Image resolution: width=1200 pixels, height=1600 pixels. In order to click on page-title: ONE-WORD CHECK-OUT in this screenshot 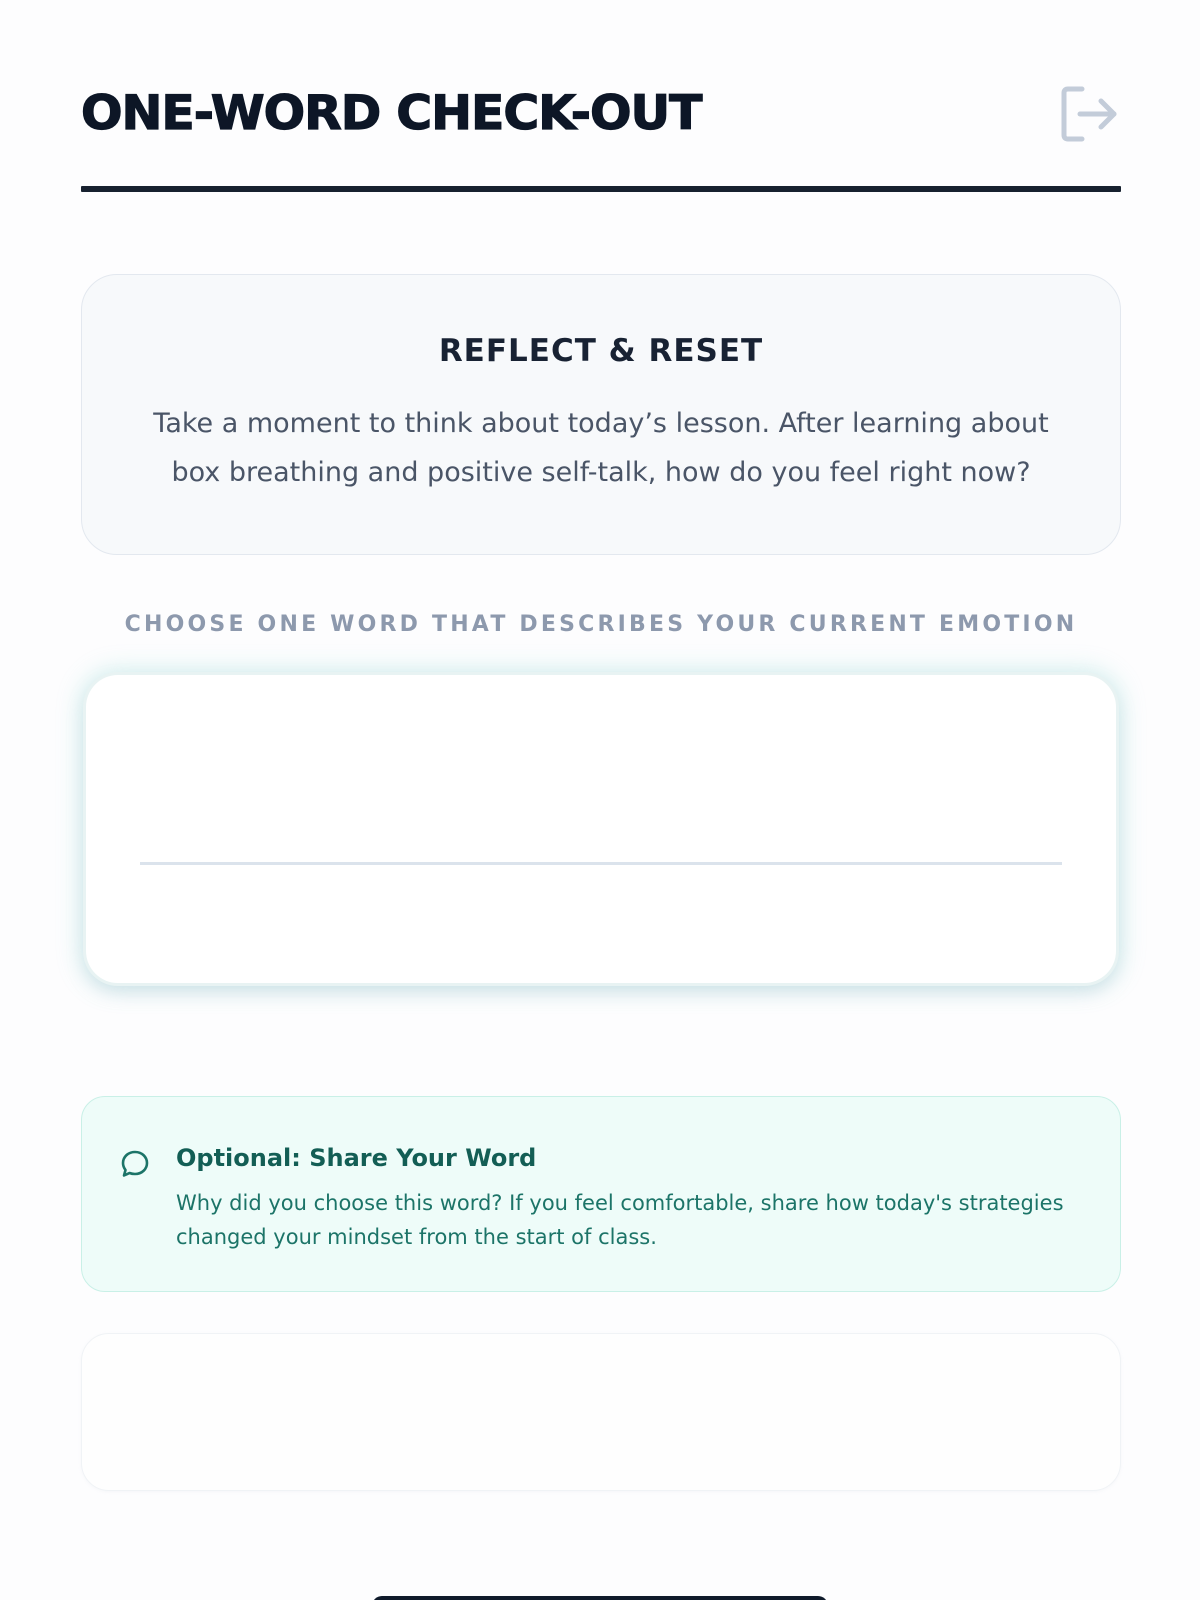, I will do `click(391, 113)`.